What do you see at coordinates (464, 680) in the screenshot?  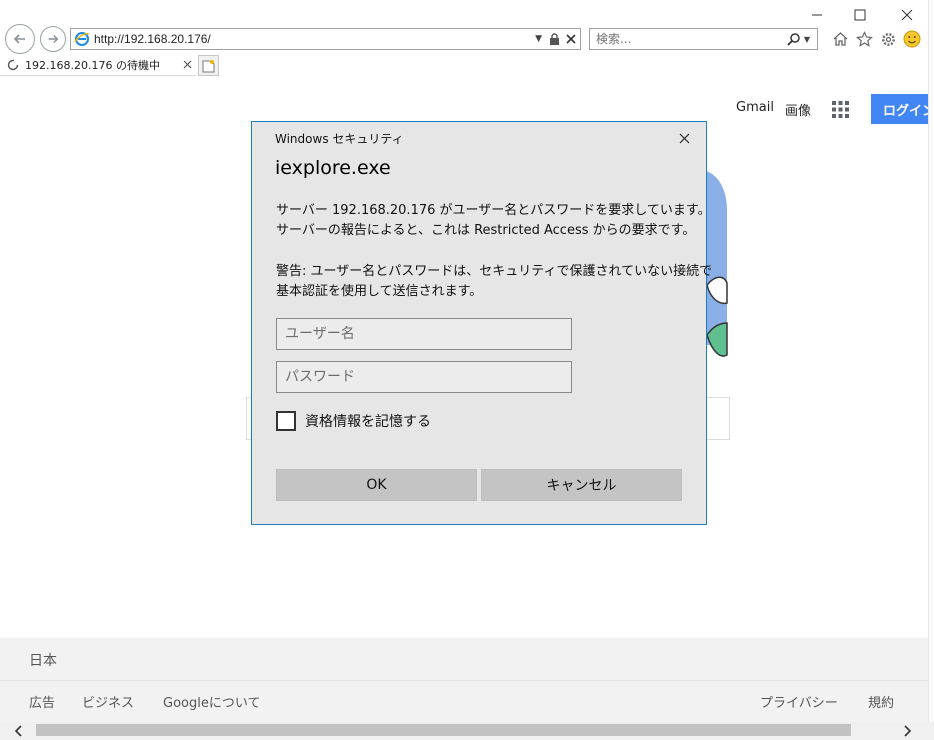 I see `footer-divider` at bounding box center [464, 680].